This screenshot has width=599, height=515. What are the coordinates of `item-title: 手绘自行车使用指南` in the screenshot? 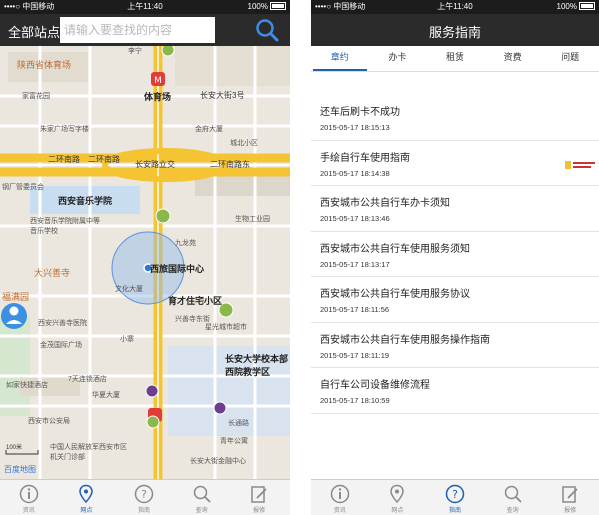 It's located at (365, 158).